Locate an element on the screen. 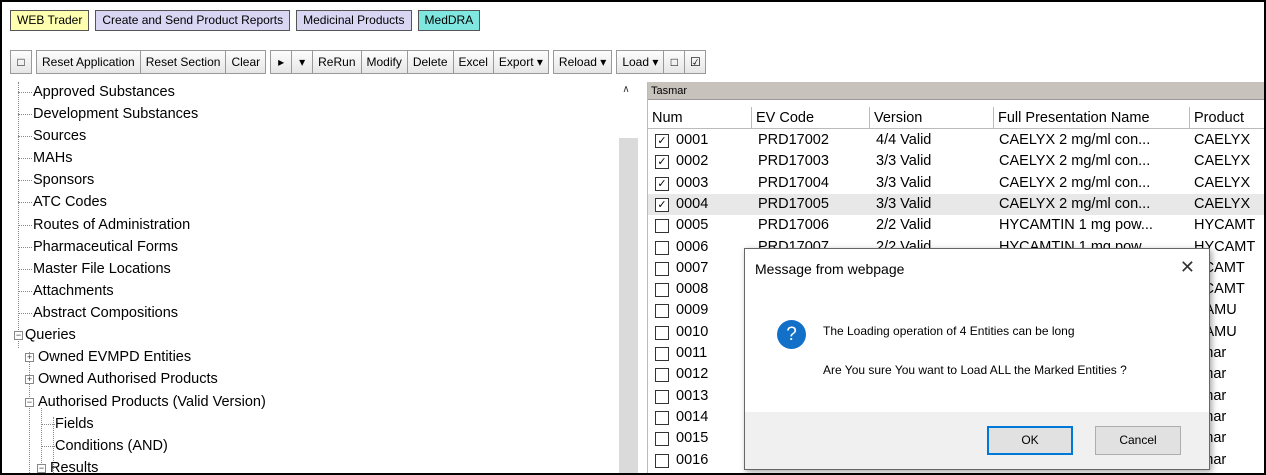 The width and height of the screenshot is (1266, 475). tree-item-attachments: Attachments is located at coordinates (73, 291).